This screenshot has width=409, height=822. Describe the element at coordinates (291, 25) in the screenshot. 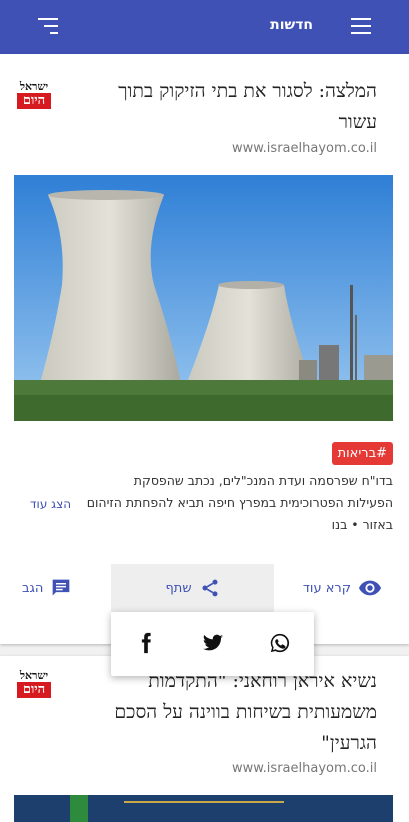

I see `page-title: חדשות` at that location.